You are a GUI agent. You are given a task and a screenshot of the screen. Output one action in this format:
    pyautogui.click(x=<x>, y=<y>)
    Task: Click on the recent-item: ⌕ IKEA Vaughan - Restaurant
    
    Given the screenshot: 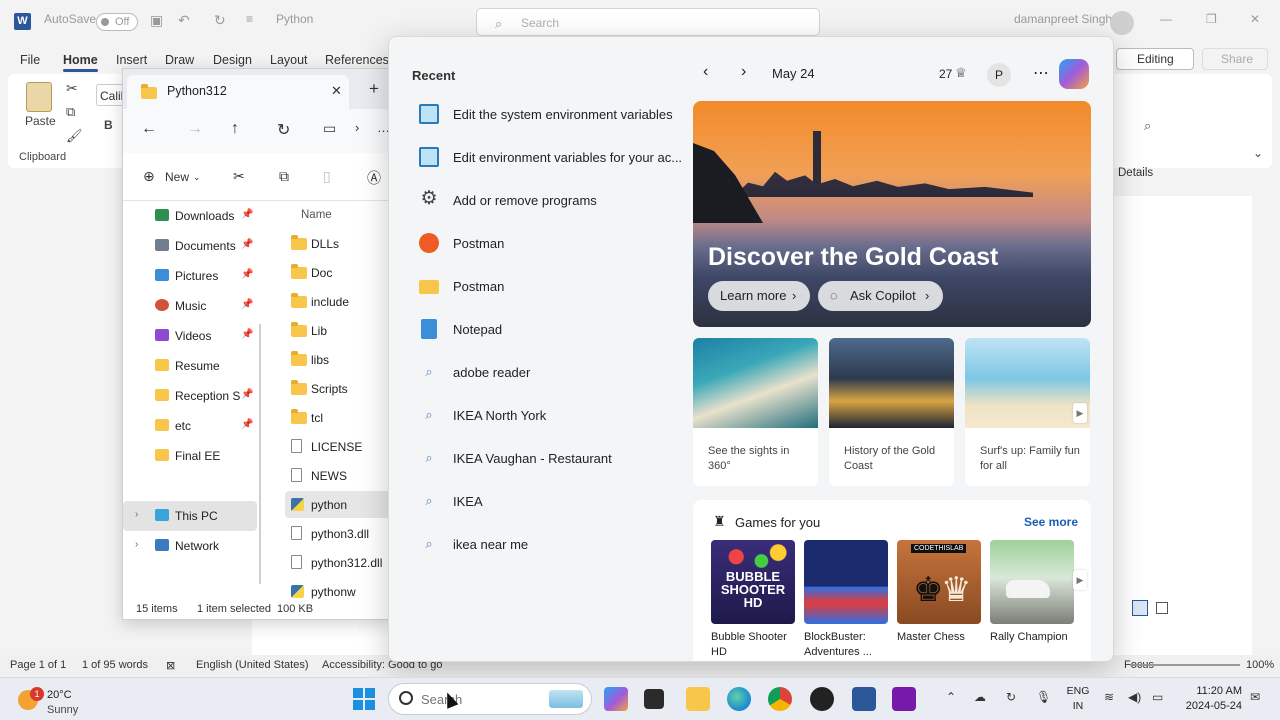 What is the action you would take?
    pyautogui.click(x=547, y=458)
    